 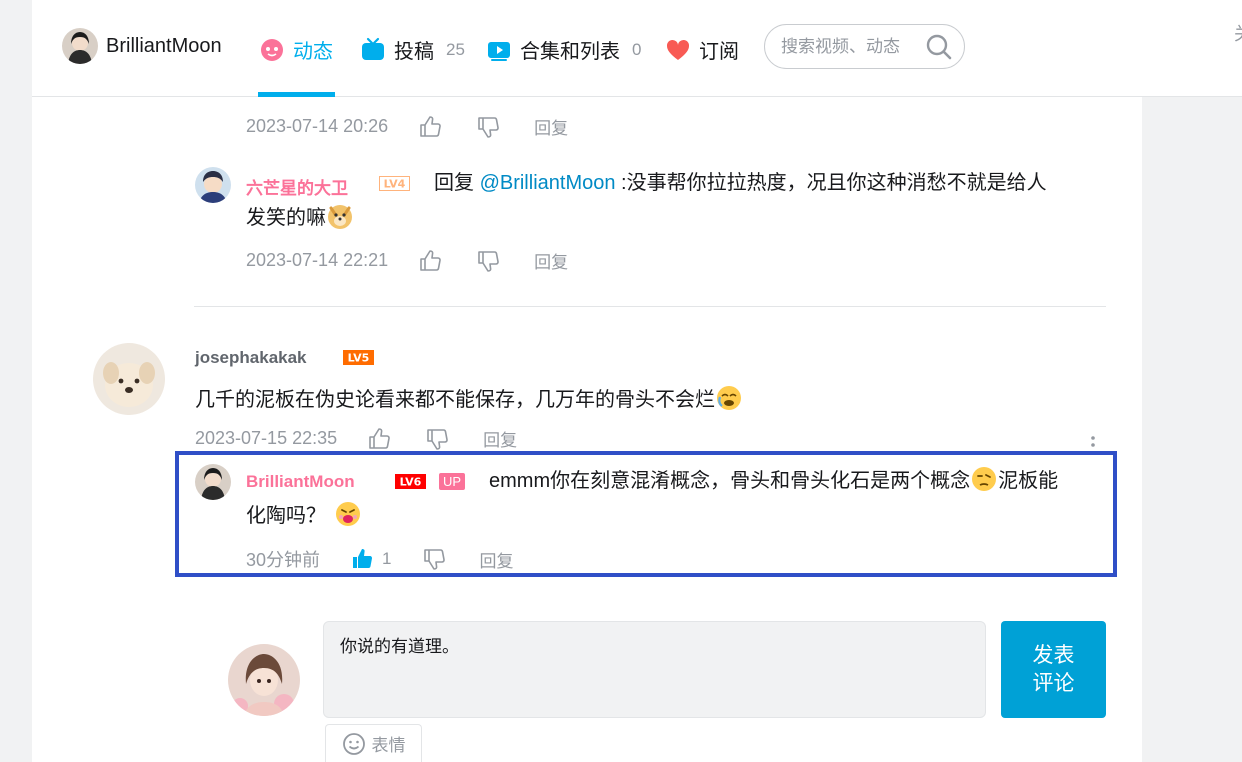 I want to click on root-text: 几千的泥板在伪史论看来都不能保存，几万年的骨头不会烂, so click(x=469, y=400).